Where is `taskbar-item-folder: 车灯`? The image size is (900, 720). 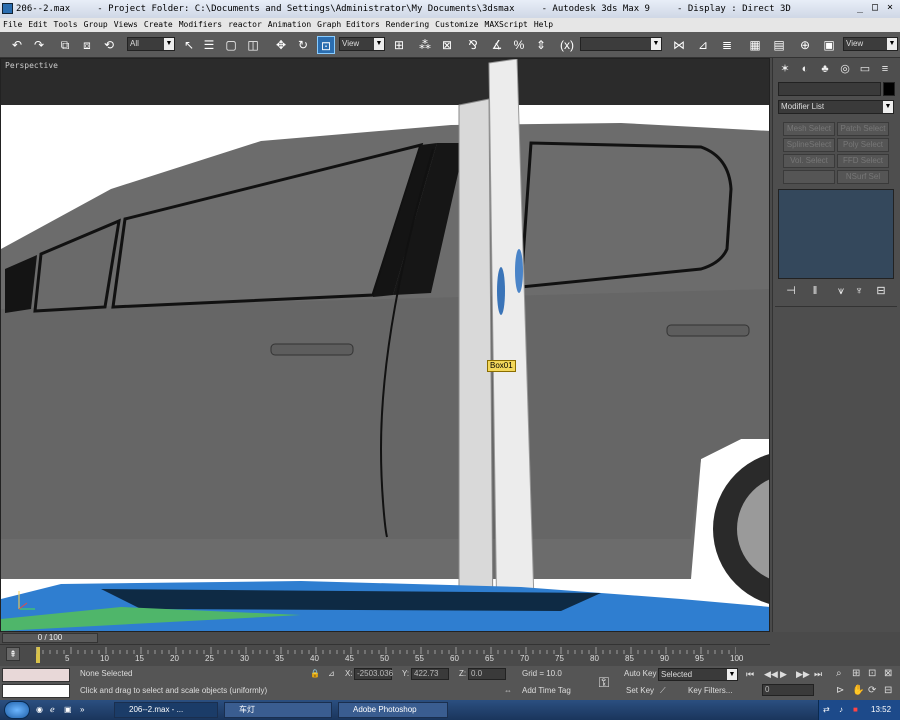 taskbar-item-folder: 车灯 is located at coordinates (278, 710).